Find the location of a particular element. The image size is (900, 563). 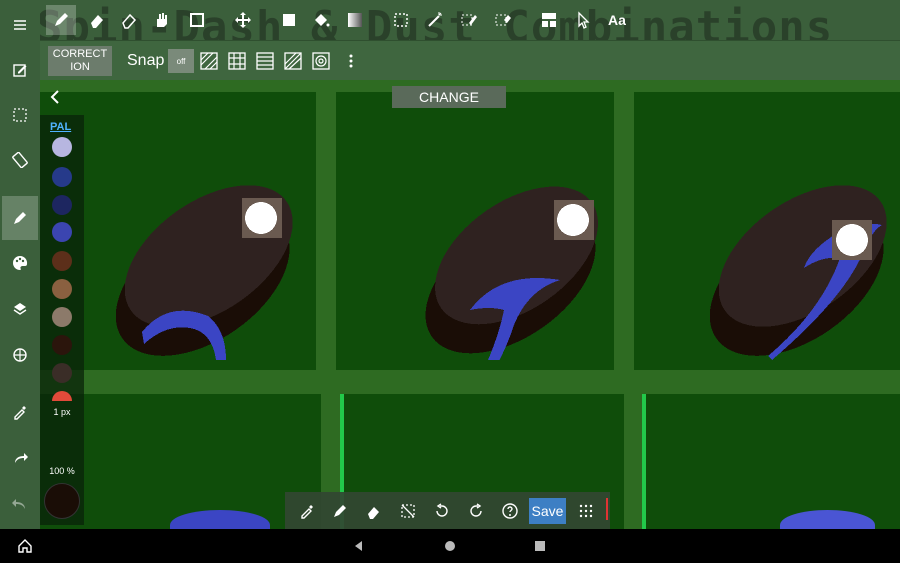

frame-divider is located at coordinates (644, 461).